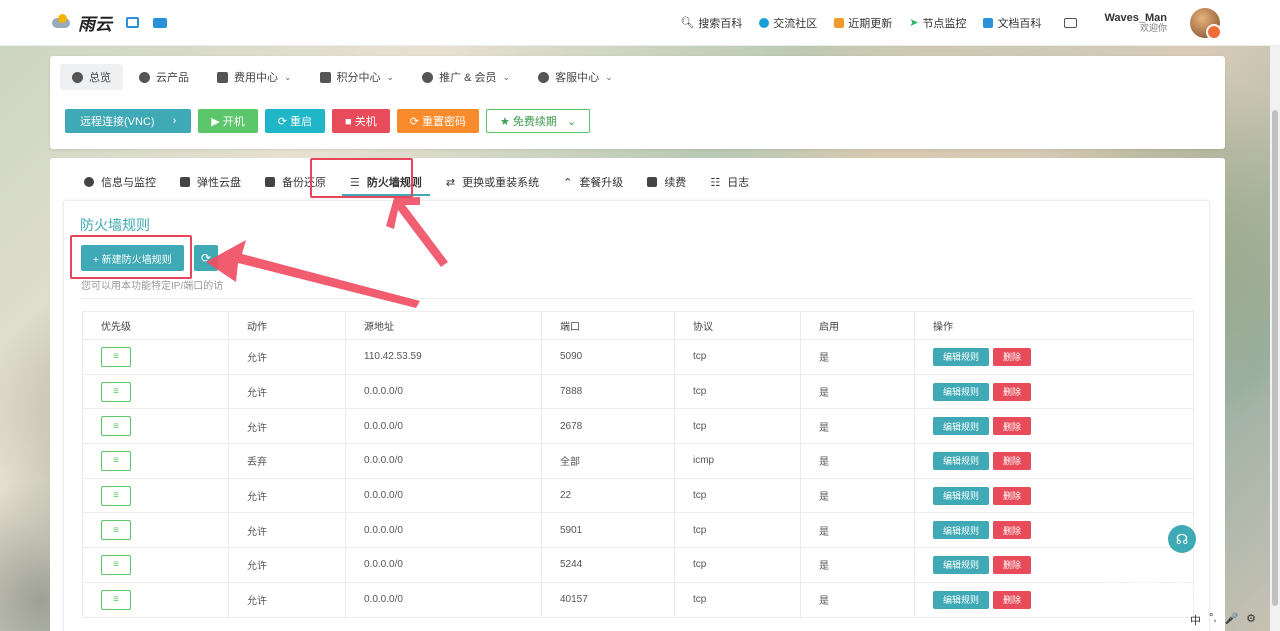  Describe the element at coordinates (120, 182) in the screenshot. I see `tab-info-monitor: 信息与监控` at that location.